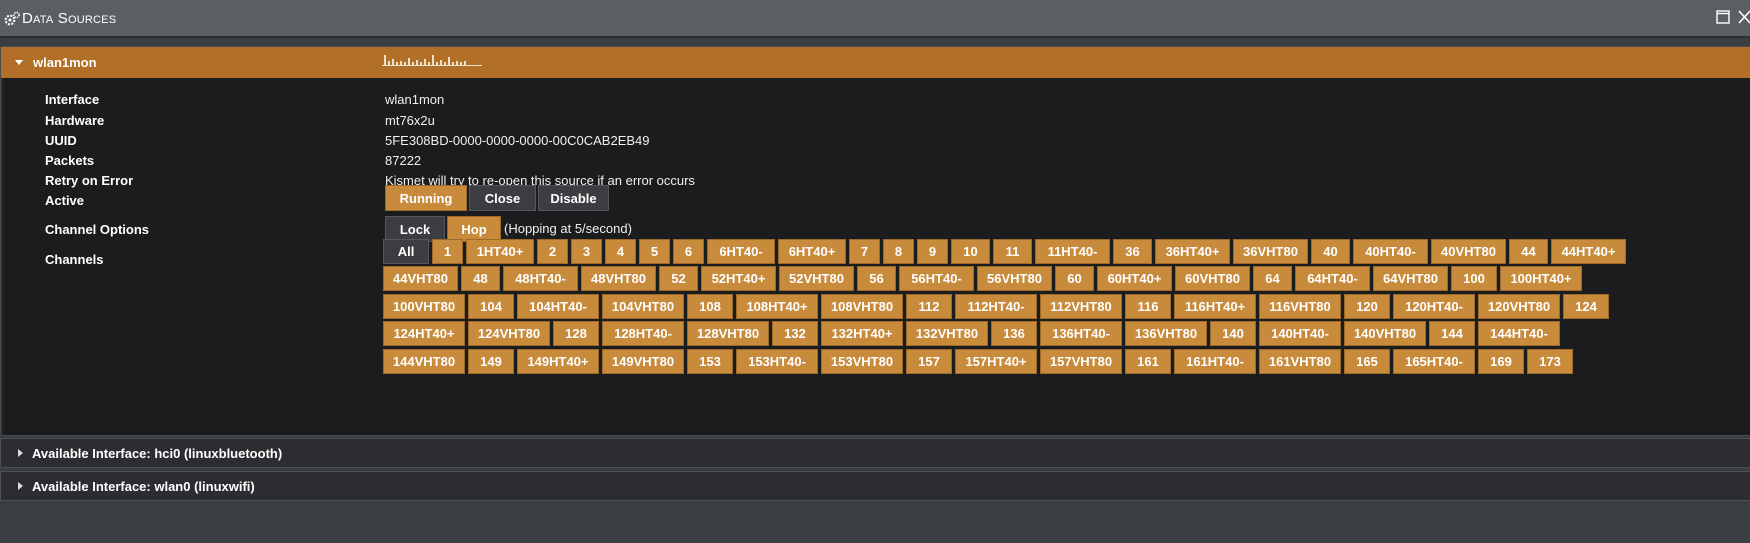 Image resolution: width=1750 pixels, height=543 pixels. Describe the element at coordinates (1215, 306) in the screenshot. I see `channel-button: 116HT40+` at that location.